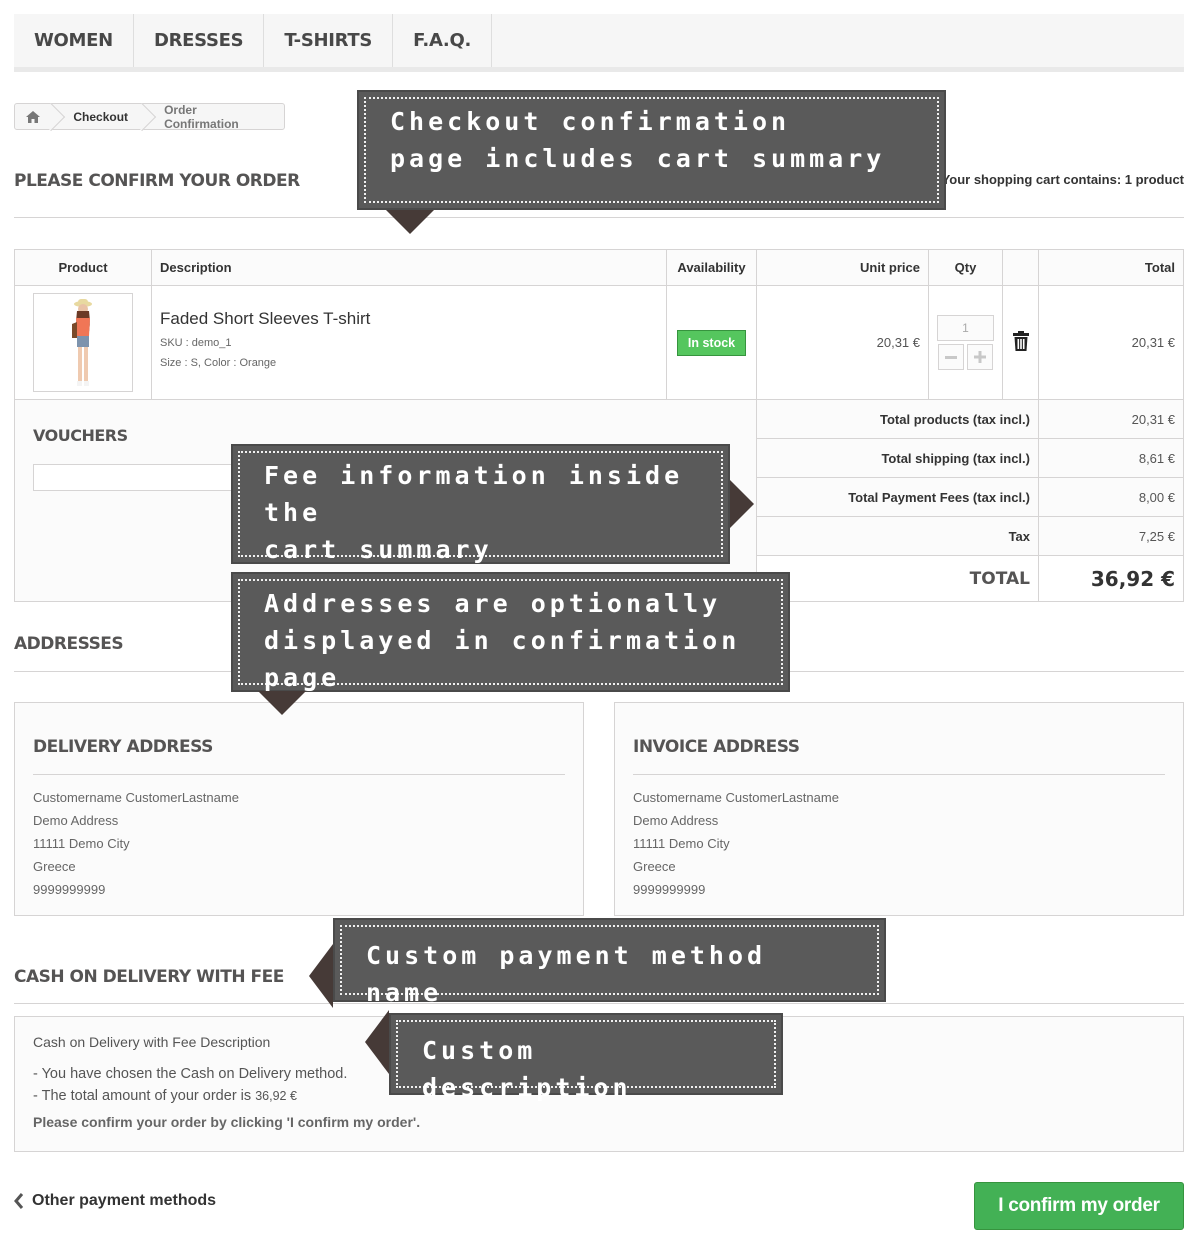 This screenshot has width=1195, height=1250. I want to click on callout-text: Custom payment method name, so click(566, 974).